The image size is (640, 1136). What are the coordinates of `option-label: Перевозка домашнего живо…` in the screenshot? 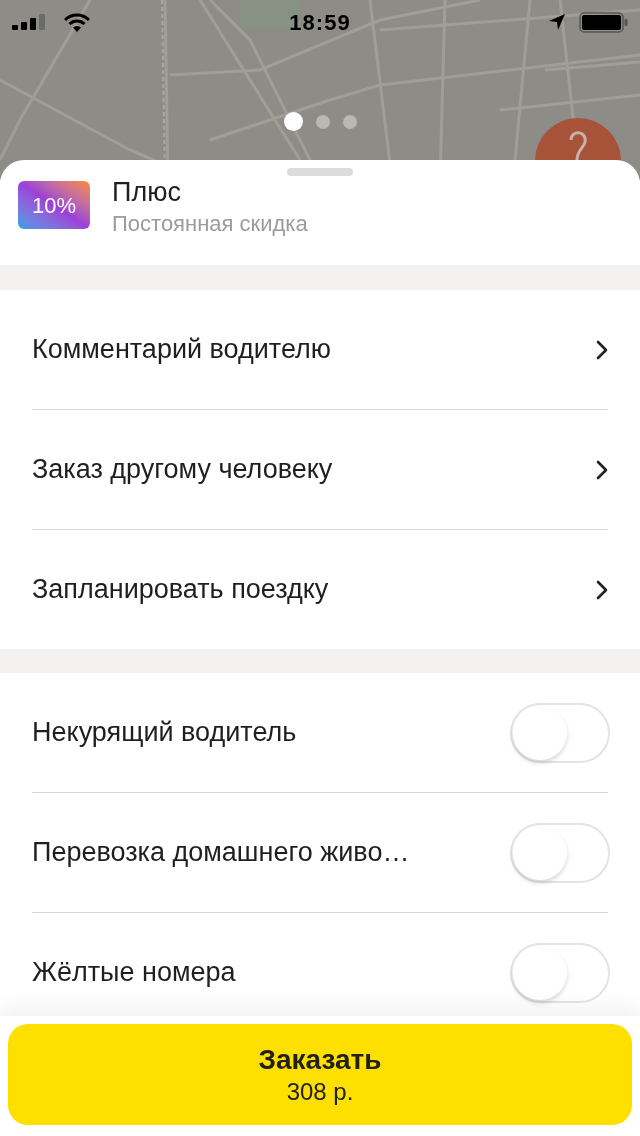 It's located at (221, 853).